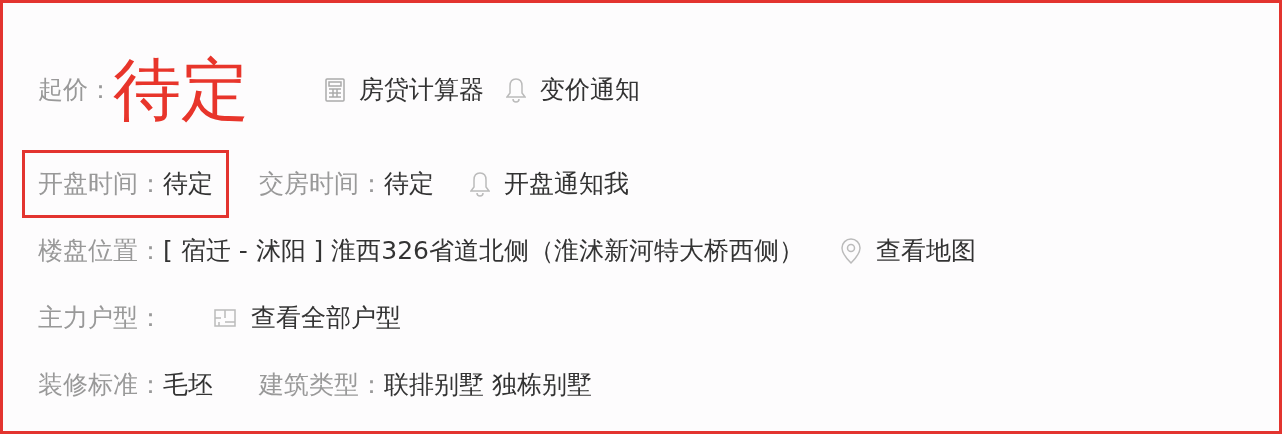  I want to click on field-value: 联排别墅 独栋别墅, so click(488, 384).